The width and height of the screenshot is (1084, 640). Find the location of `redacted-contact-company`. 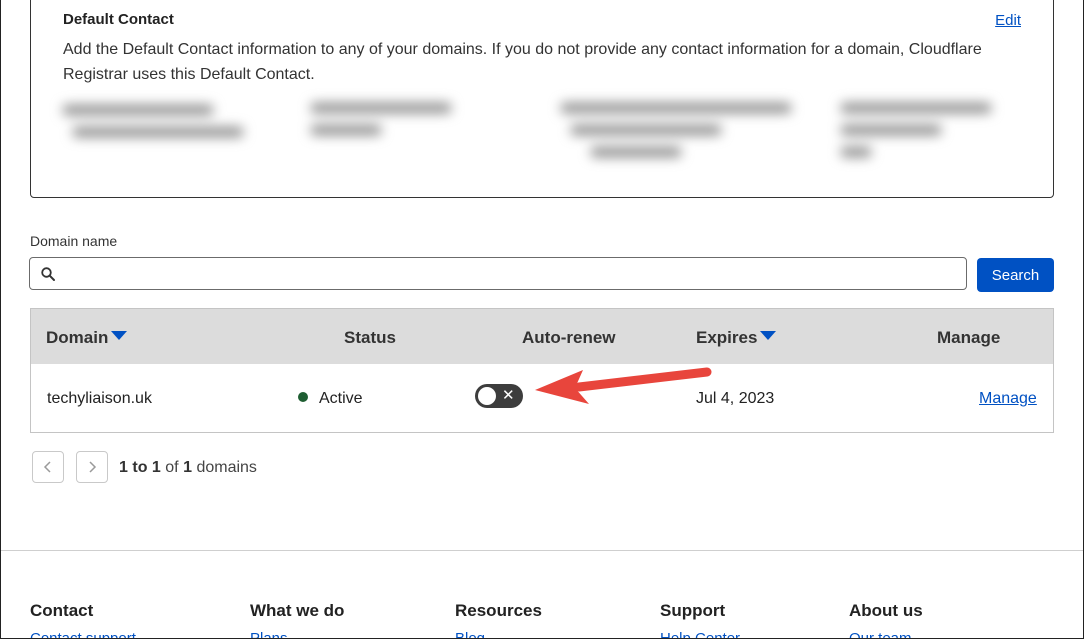

redacted-contact-company is located at coordinates (381, 131).